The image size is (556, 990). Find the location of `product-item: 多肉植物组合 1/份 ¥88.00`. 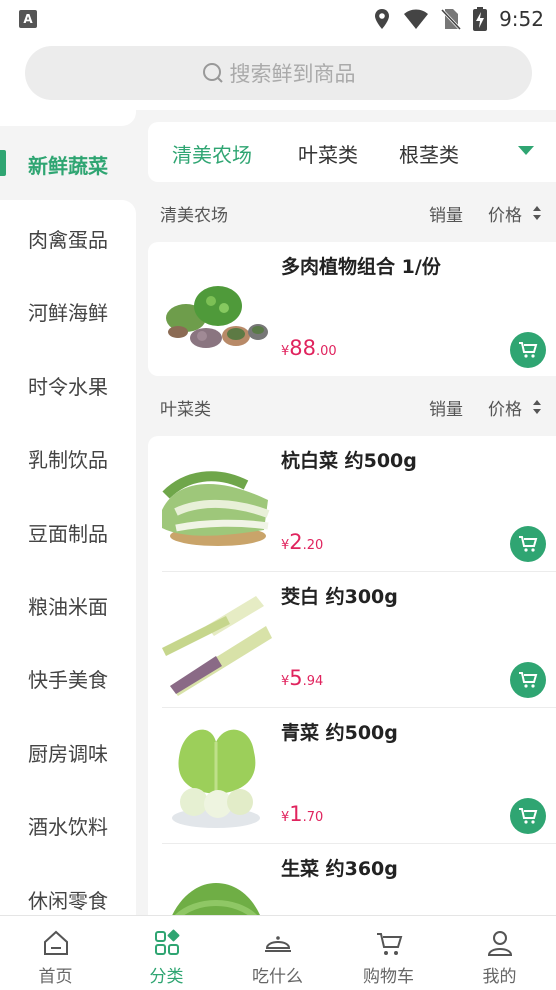

product-item: 多肉植物组合 1/份 ¥88.00 is located at coordinates (352, 309).